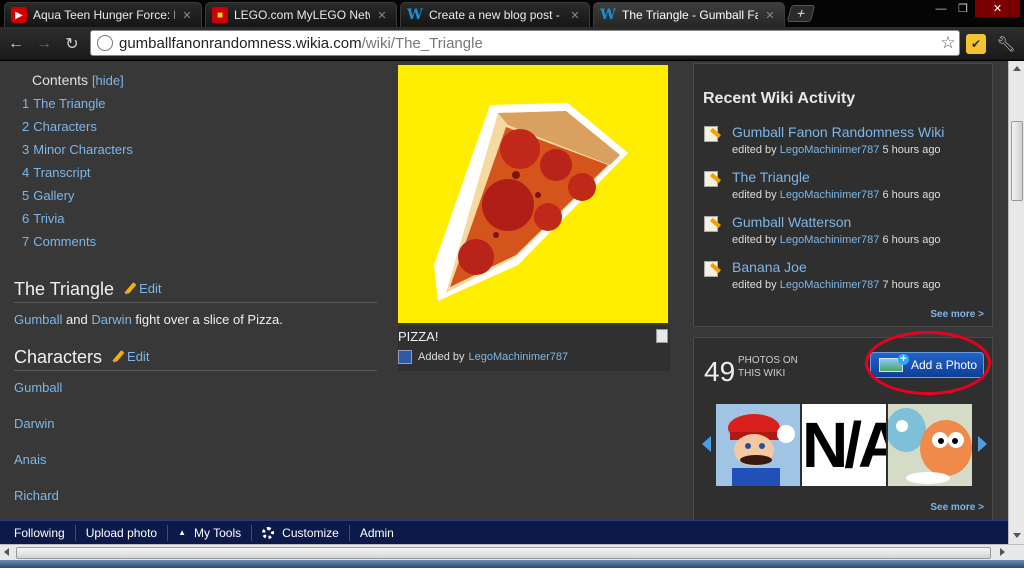  What do you see at coordinates (941, 8) in the screenshot?
I see `minimize-icon: —` at bounding box center [941, 8].